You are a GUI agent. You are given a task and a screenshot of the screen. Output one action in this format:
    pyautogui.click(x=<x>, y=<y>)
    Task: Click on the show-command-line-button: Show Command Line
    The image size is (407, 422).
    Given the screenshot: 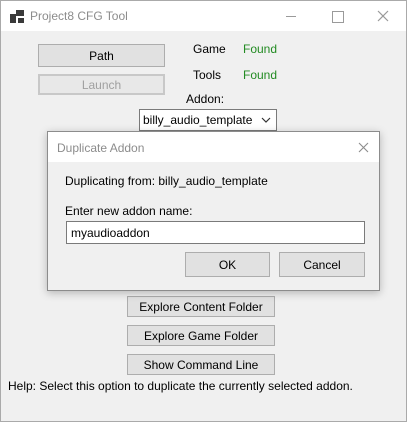 What is the action you would take?
    pyautogui.click(x=201, y=364)
    